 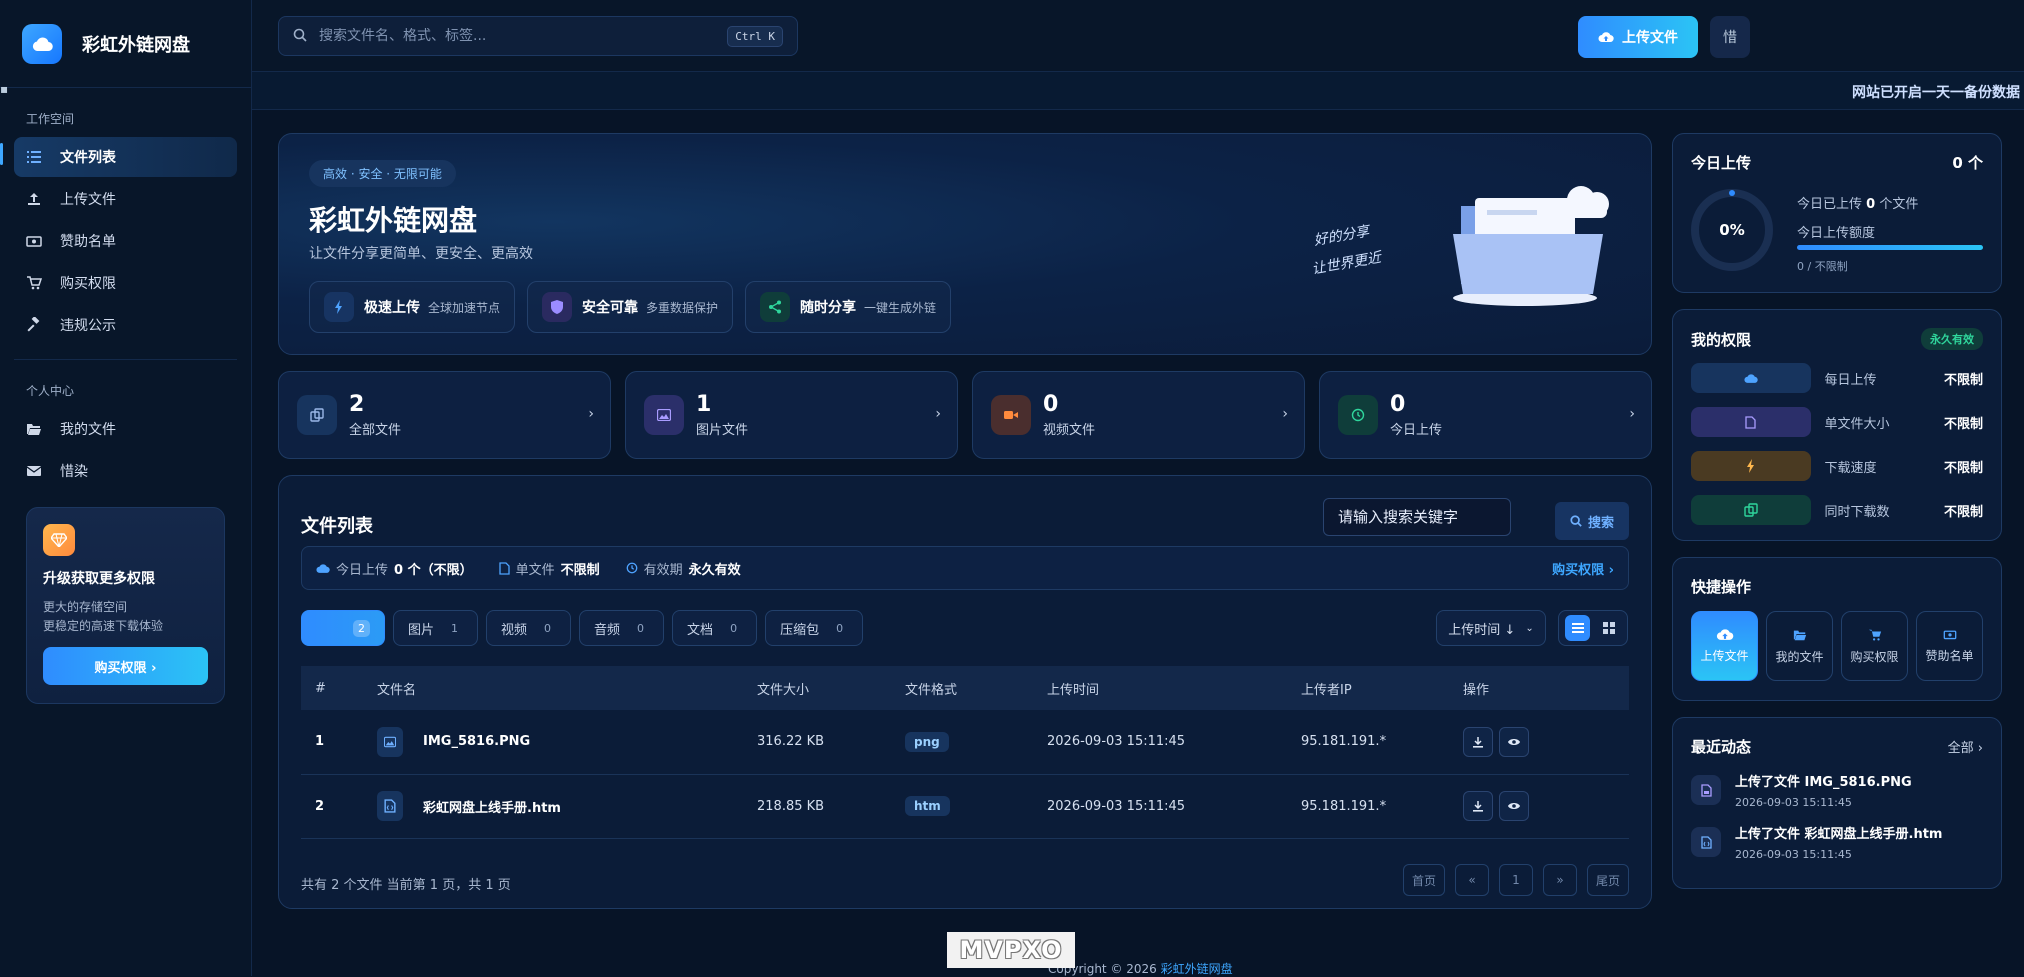 I want to click on promo-buy-button: 购买权限 ›, so click(x=125, y=666).